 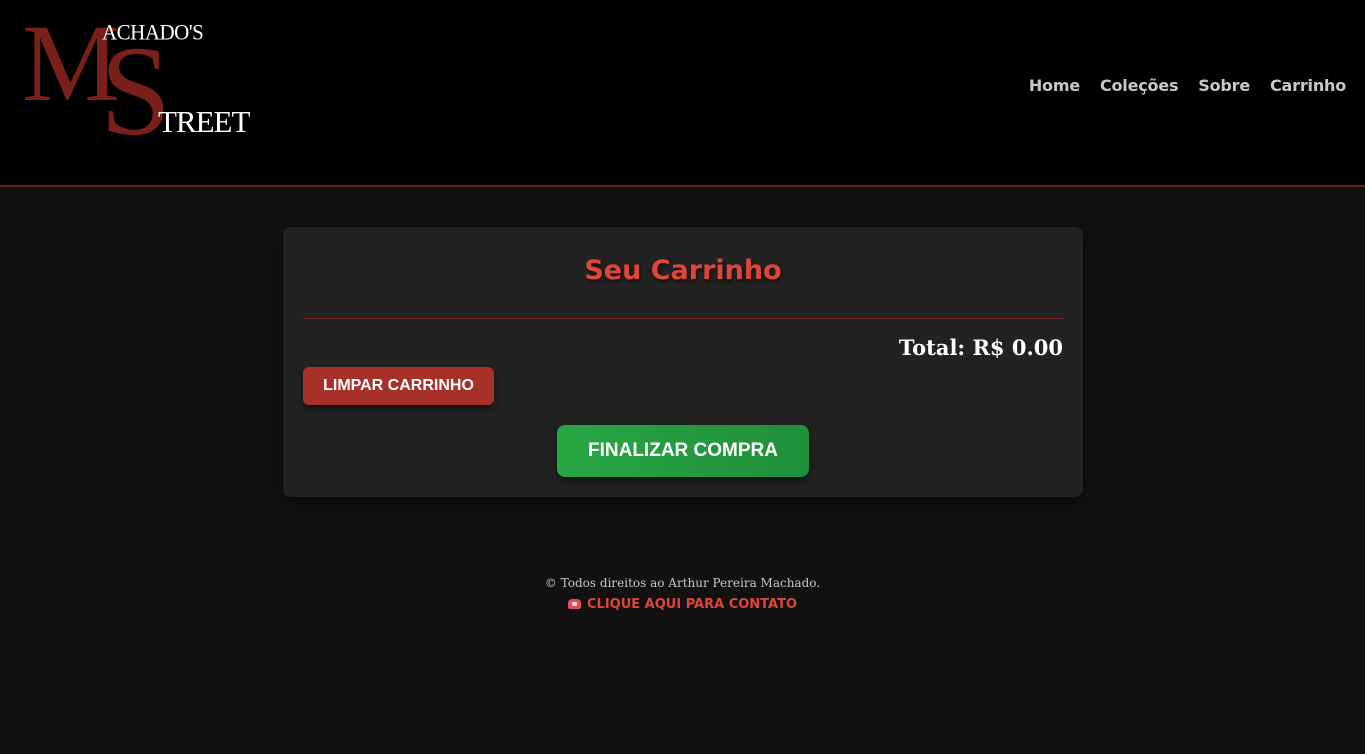 What do you see at coordinates (136, 81) in the screenshot?
I see `site-logo: M S ACHADO'S TREET` at bounding box center [136, 81].